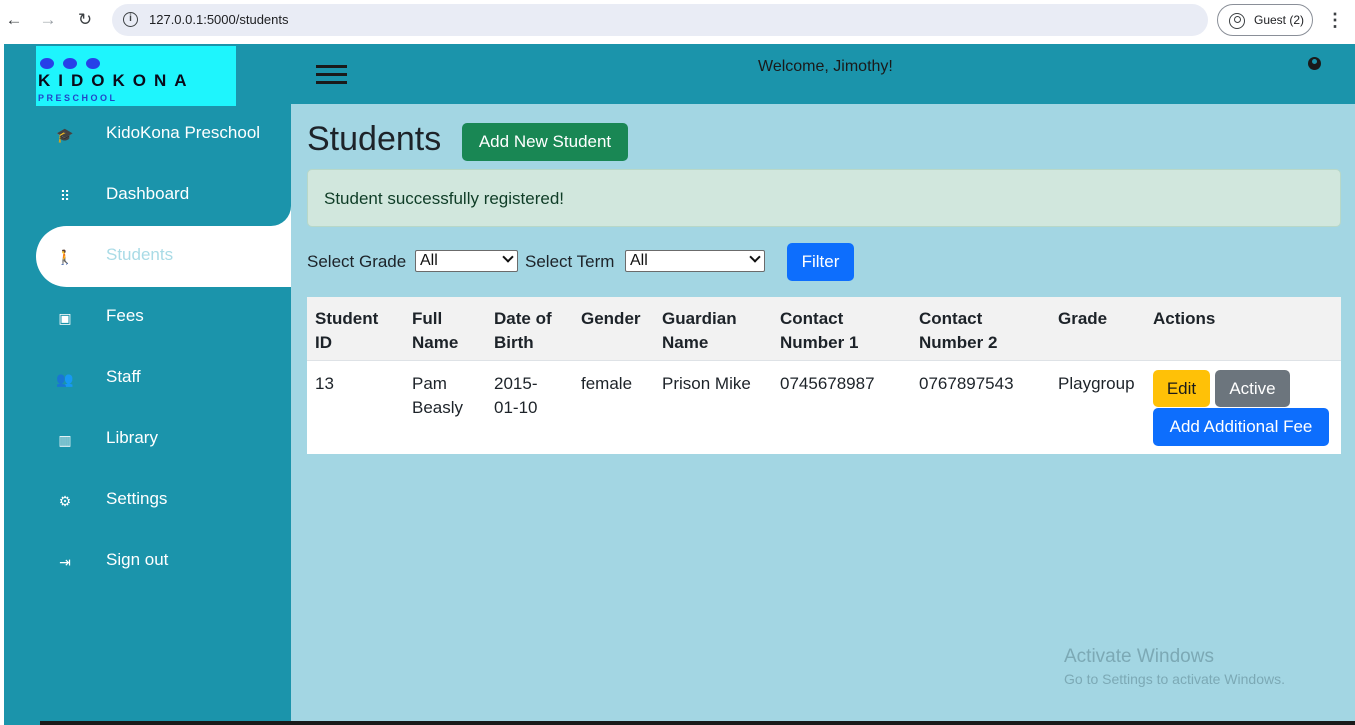 The width and height of the screenshot is (1355, 725). Describe the element at coordinates (1096, 383) in the screenshot. I see `cell-grade: Playgroup` at that location.